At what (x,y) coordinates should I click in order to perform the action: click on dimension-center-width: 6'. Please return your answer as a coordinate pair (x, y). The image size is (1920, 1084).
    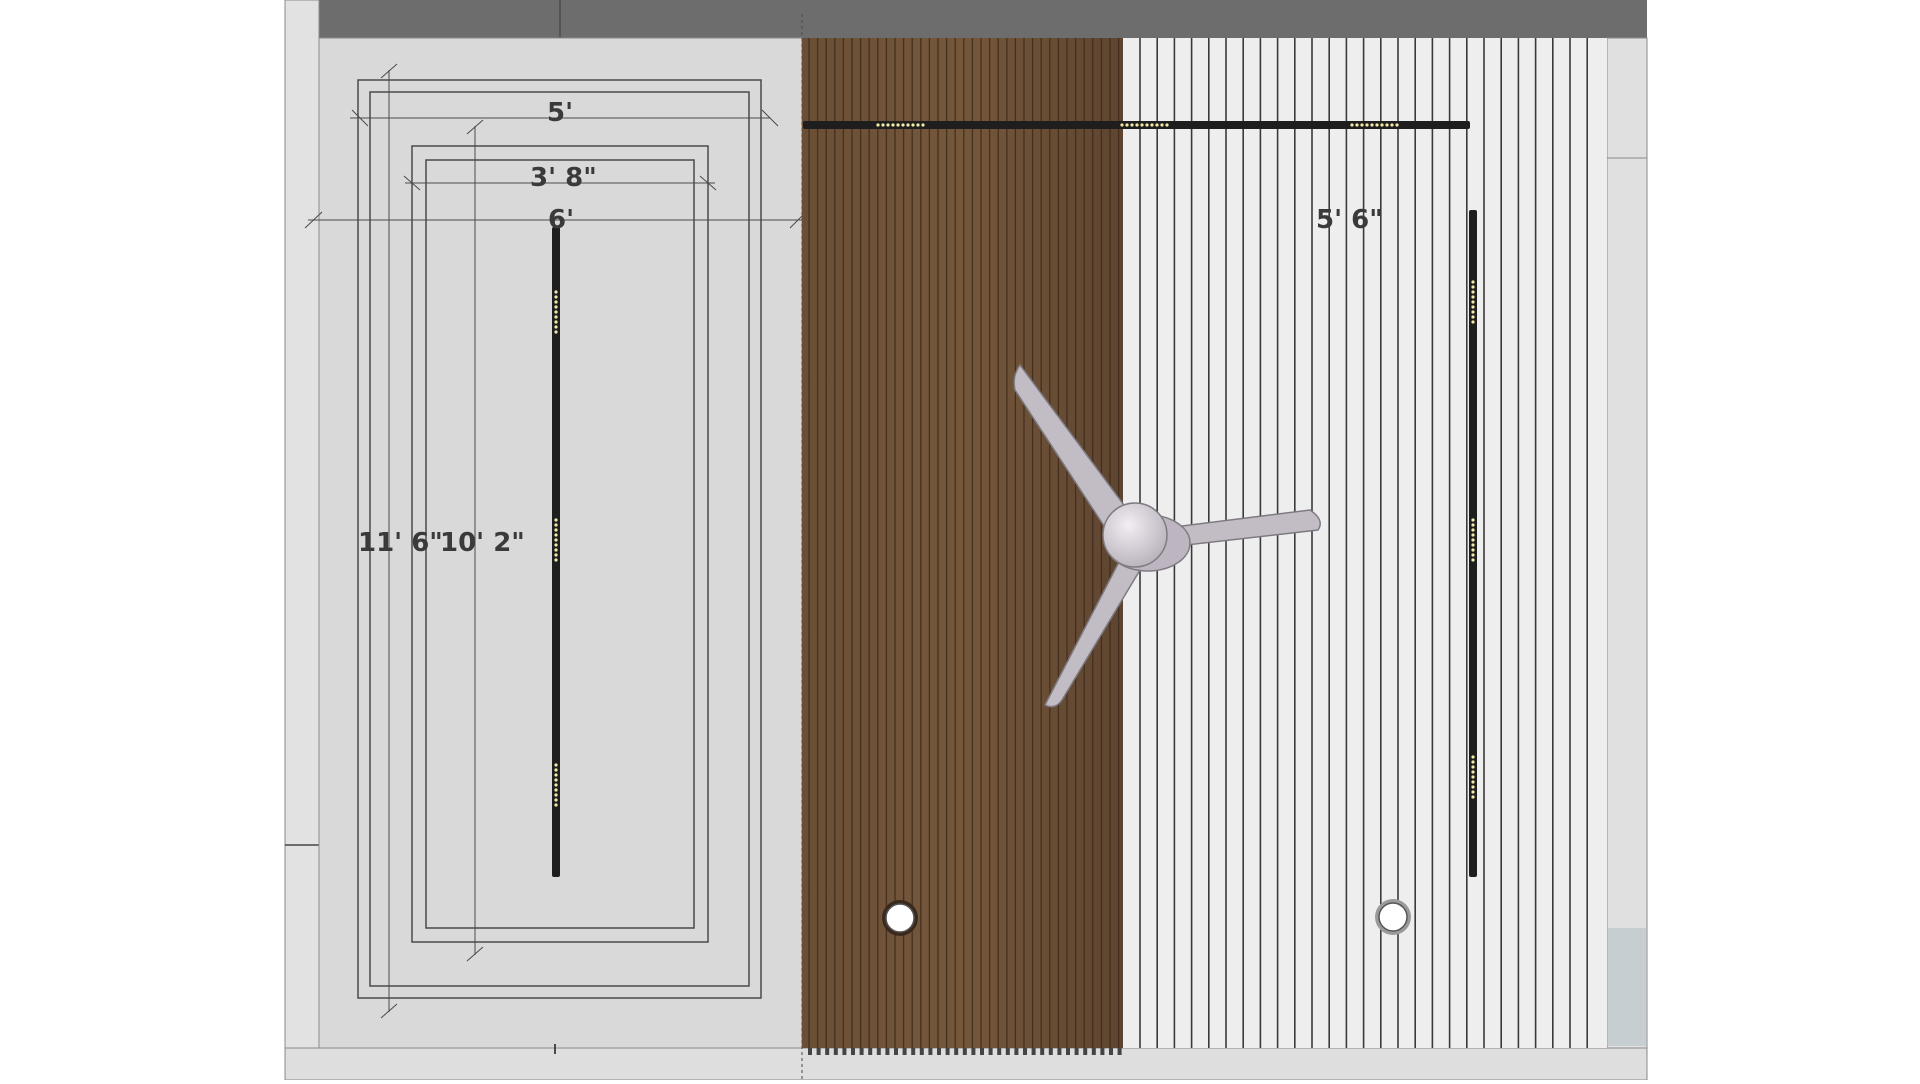
    Looking at the image, I should click on (561, 220).